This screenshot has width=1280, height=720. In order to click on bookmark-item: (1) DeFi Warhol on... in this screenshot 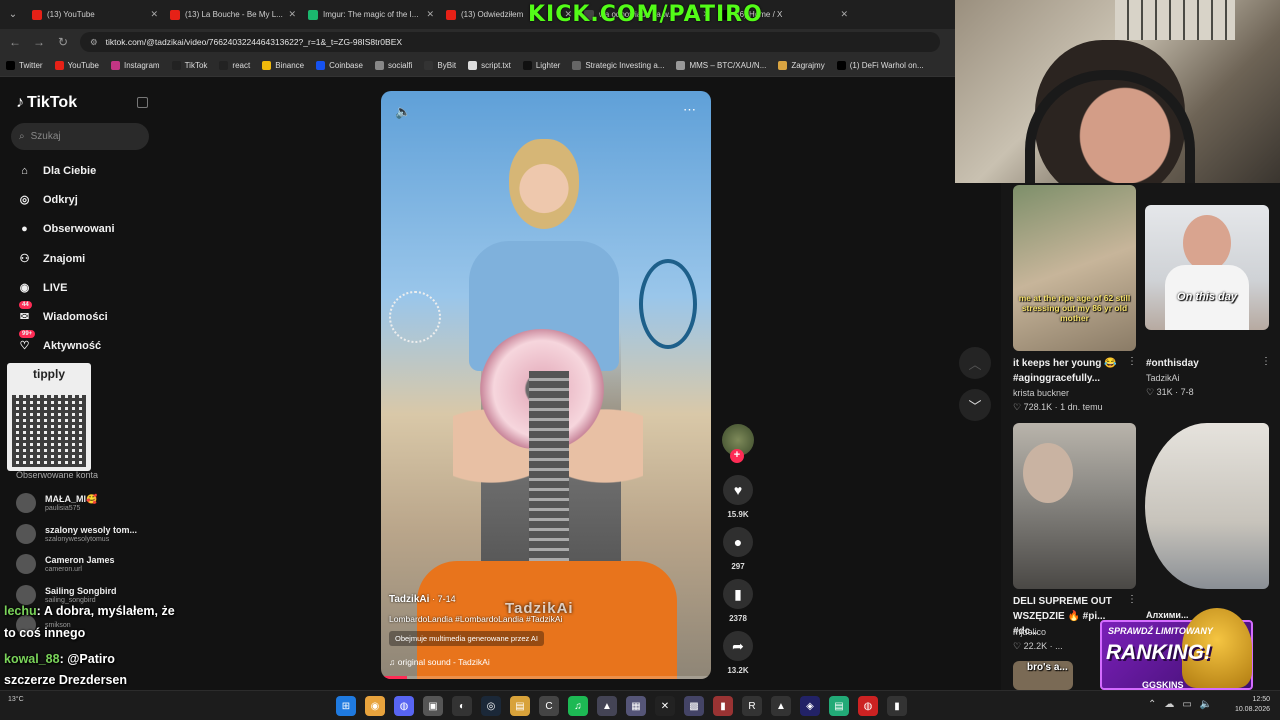, I will do `click(880, 65)`.